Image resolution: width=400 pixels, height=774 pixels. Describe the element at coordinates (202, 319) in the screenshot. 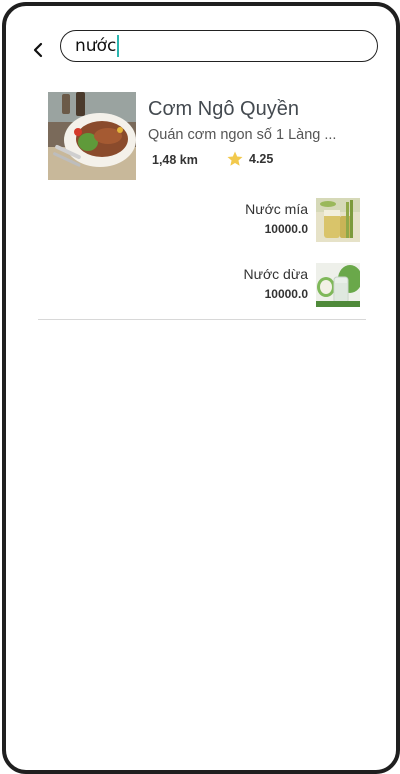

I see `divider` at that location.